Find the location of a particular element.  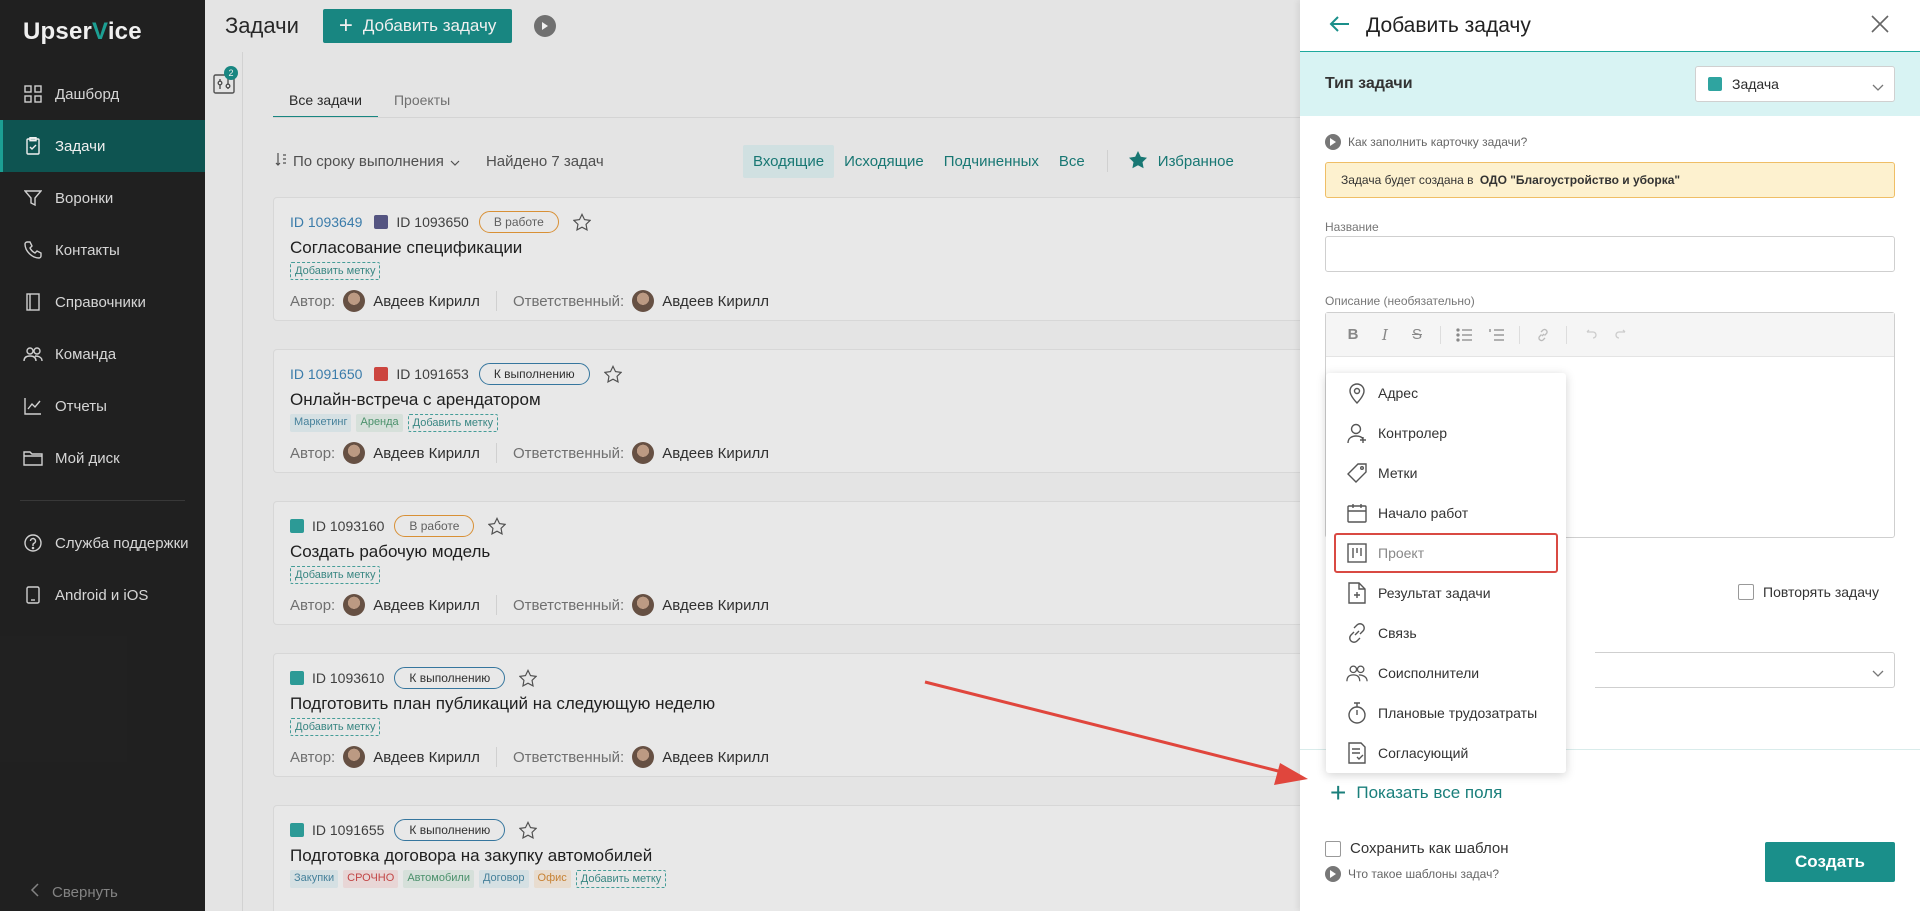

field-option-project: Проект is located at coordinates (1446, 553).